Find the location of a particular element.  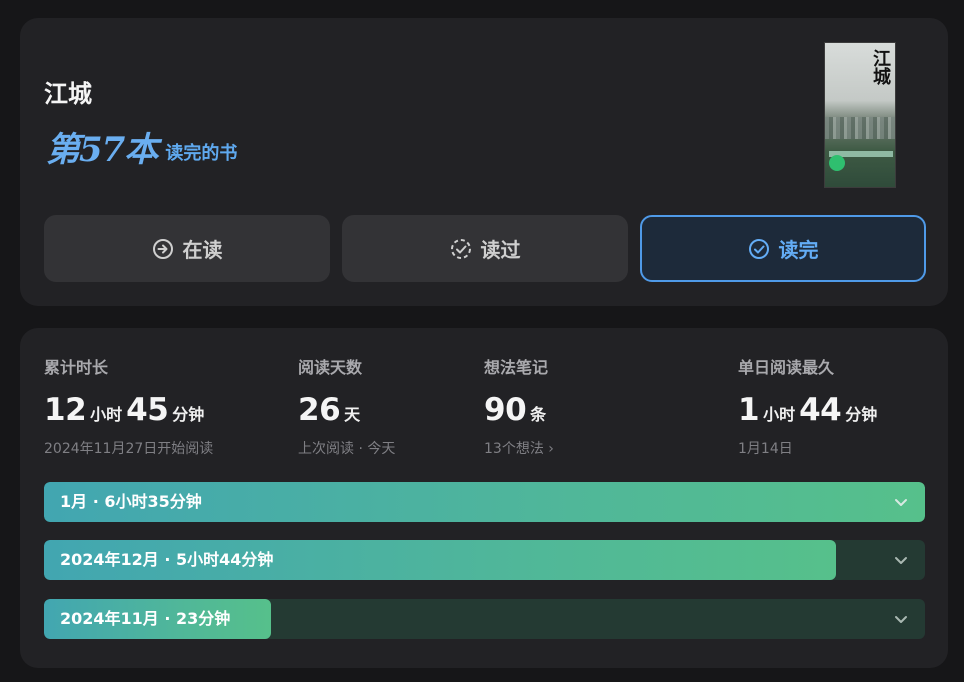

notes-number: 90 is located at coordinates (505, 410).